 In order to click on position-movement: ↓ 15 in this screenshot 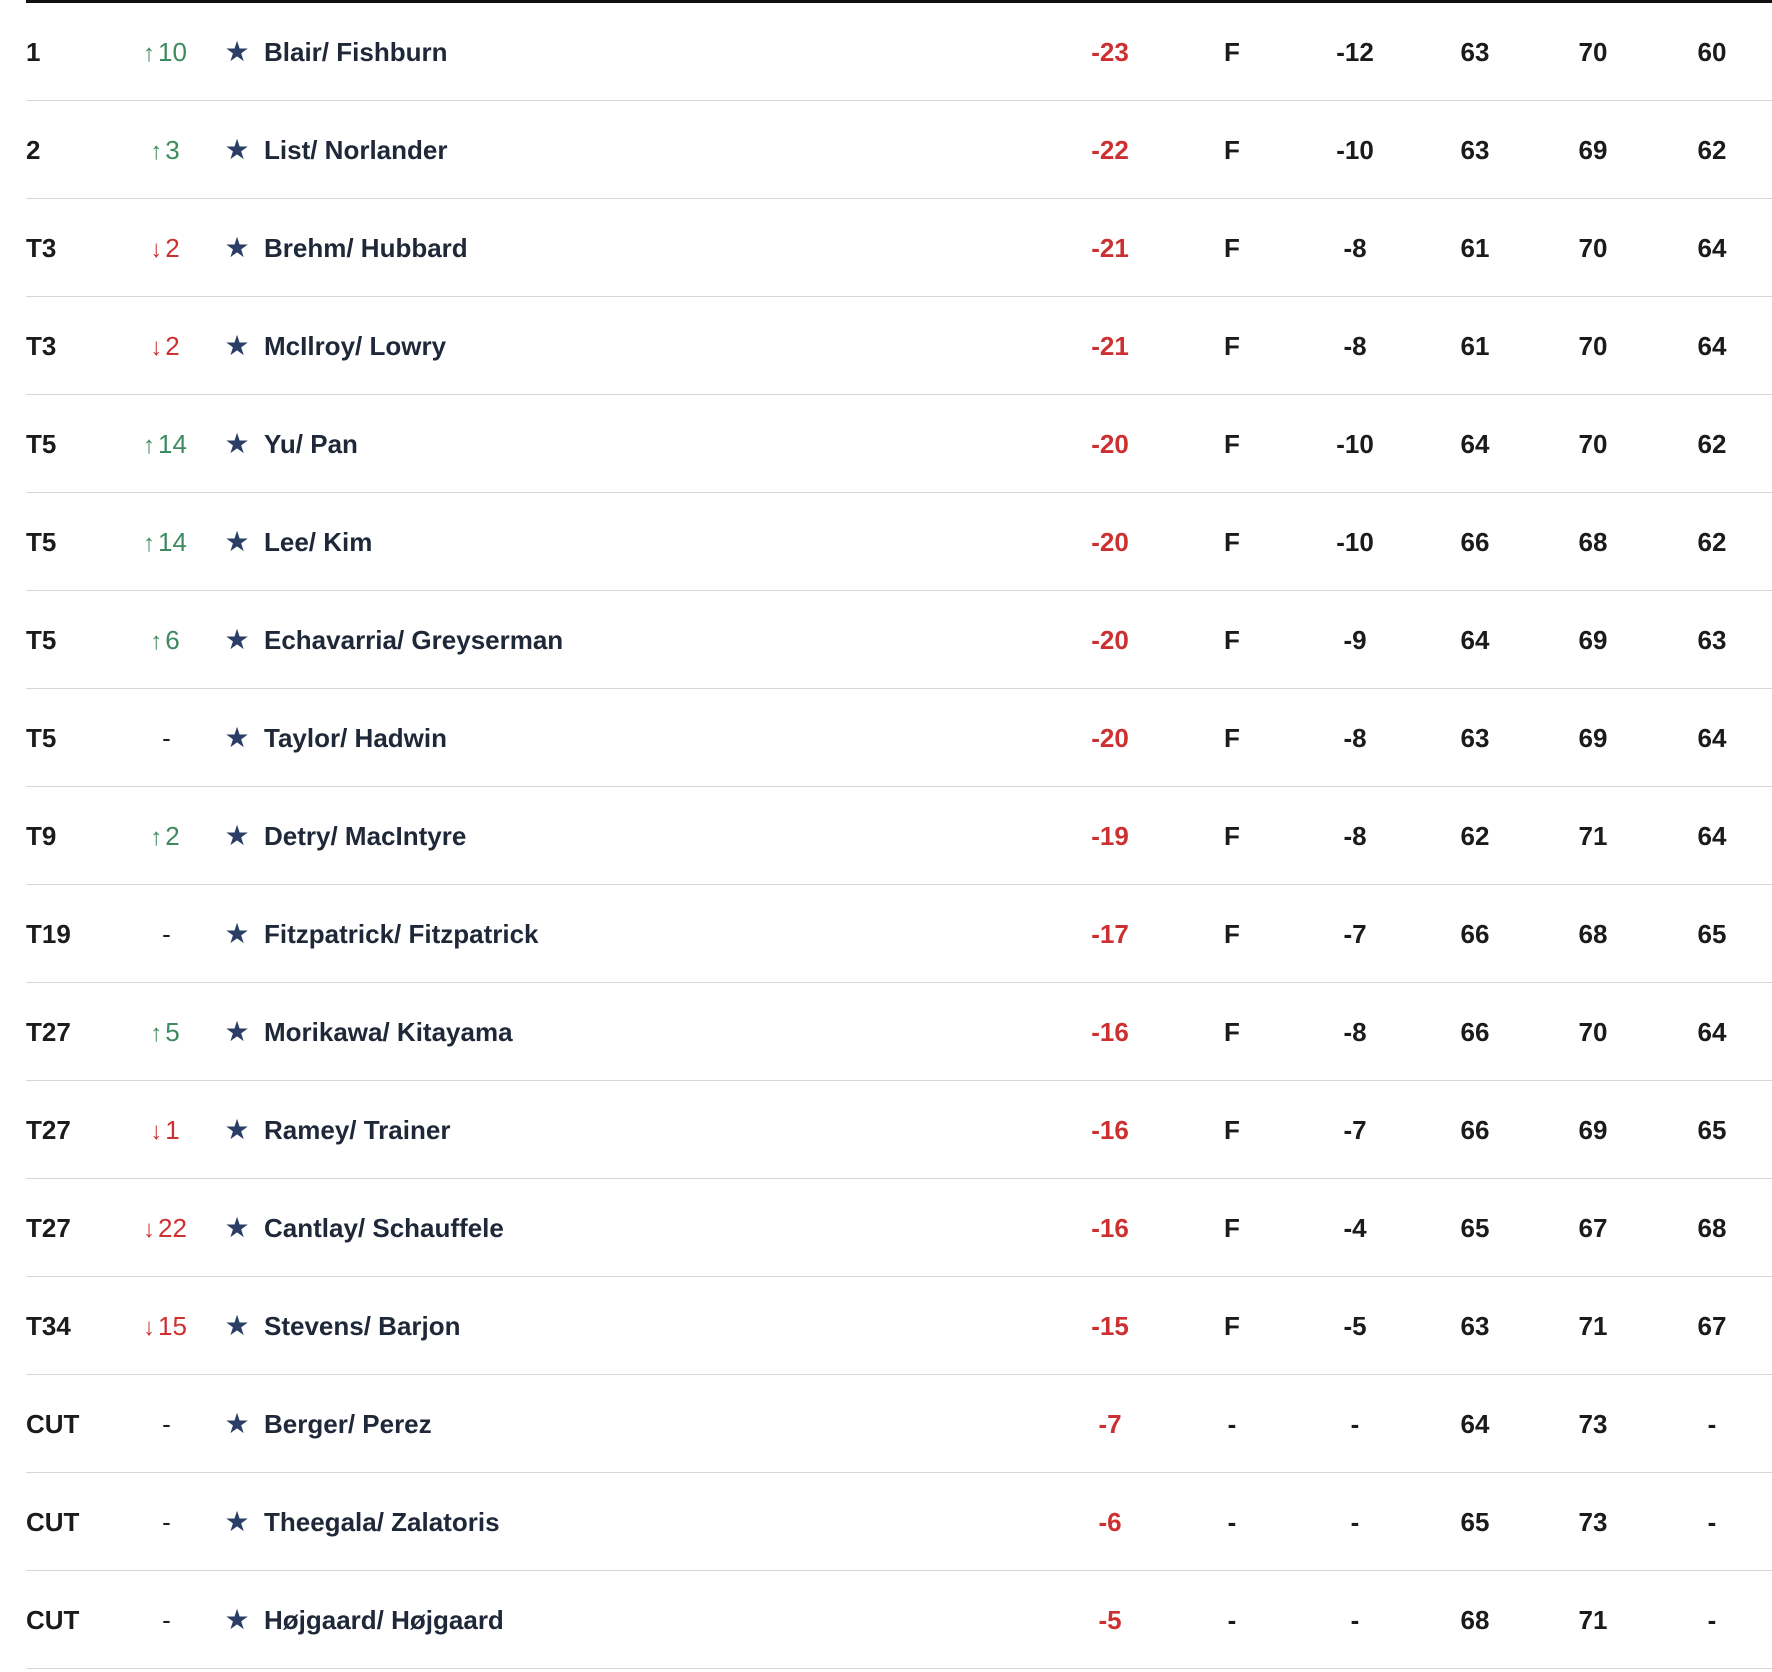, I will do `click(165, 1326)`.